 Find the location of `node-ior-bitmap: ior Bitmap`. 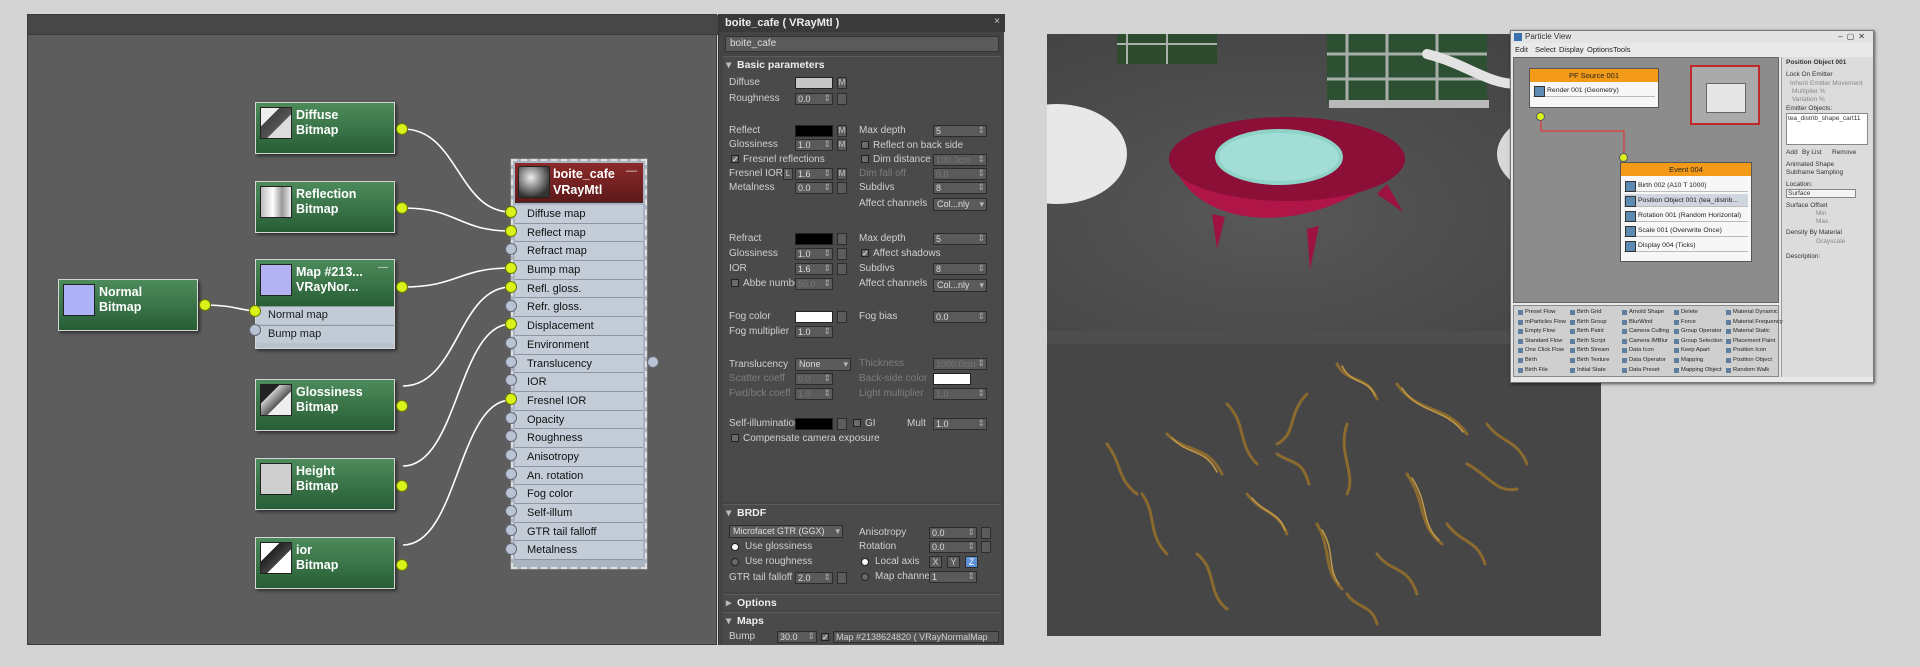

node-ior-bitmap: ior Bitmap is located at coordinates (325, 563).